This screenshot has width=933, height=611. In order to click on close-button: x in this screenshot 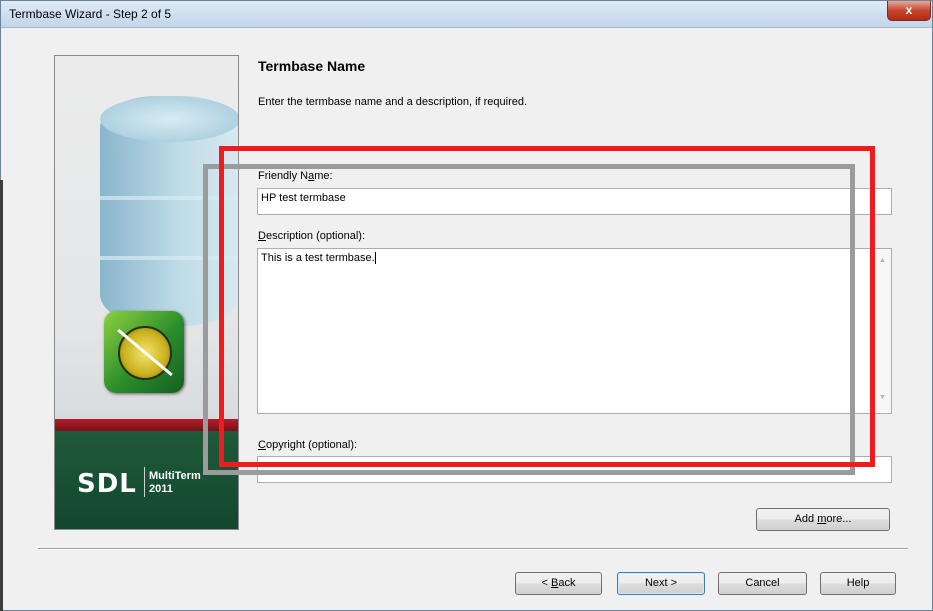, I will do `click(909, 11)`.